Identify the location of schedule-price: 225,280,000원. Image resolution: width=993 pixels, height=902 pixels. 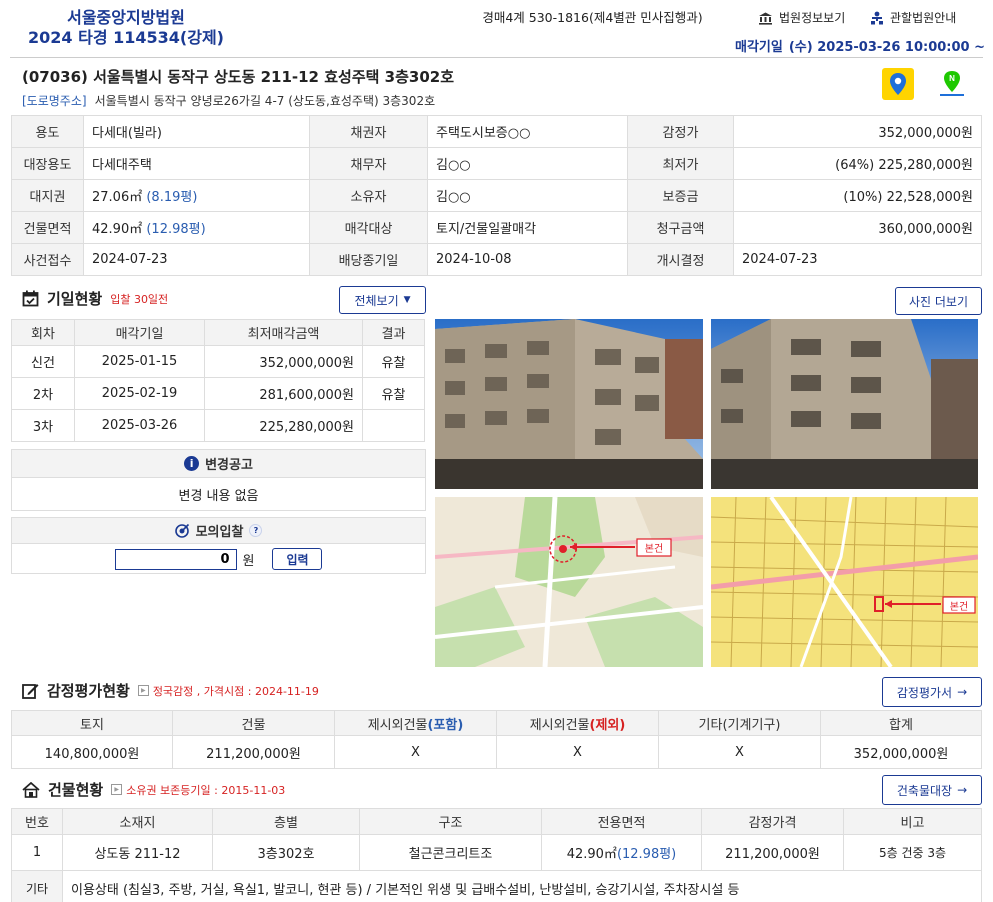
(283, 425).